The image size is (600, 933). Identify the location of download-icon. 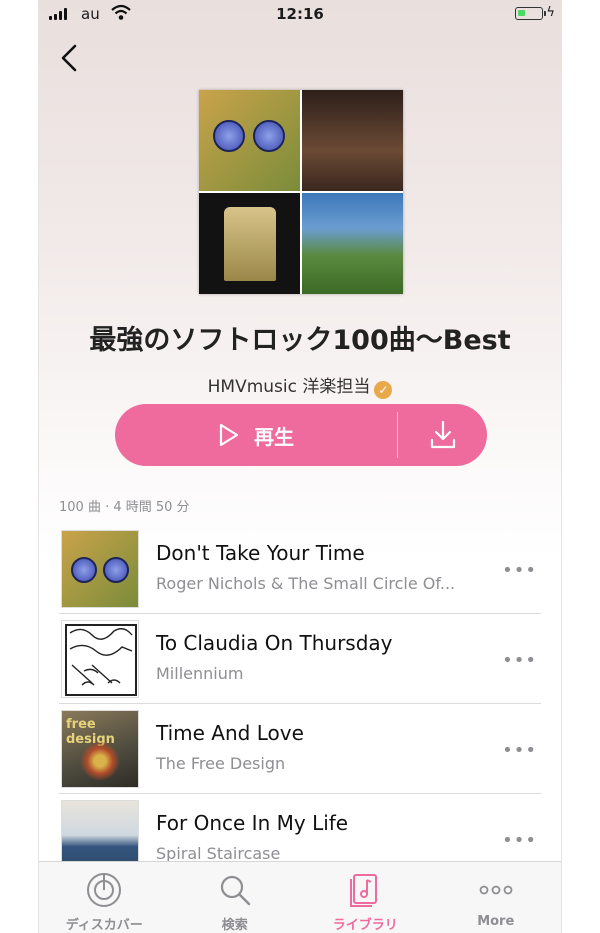
(442, 434).